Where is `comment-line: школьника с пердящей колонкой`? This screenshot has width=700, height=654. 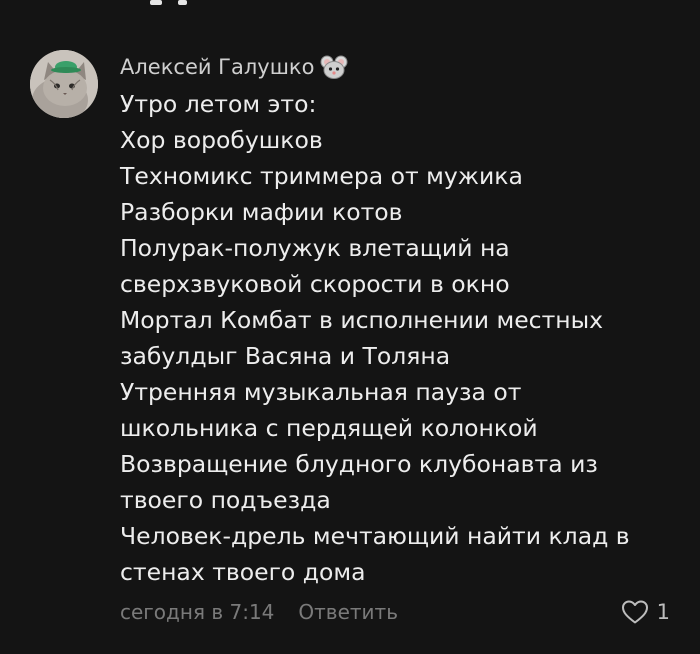 comment-line: школьника с пердящей колонкой is located at coordinates (329, 428).